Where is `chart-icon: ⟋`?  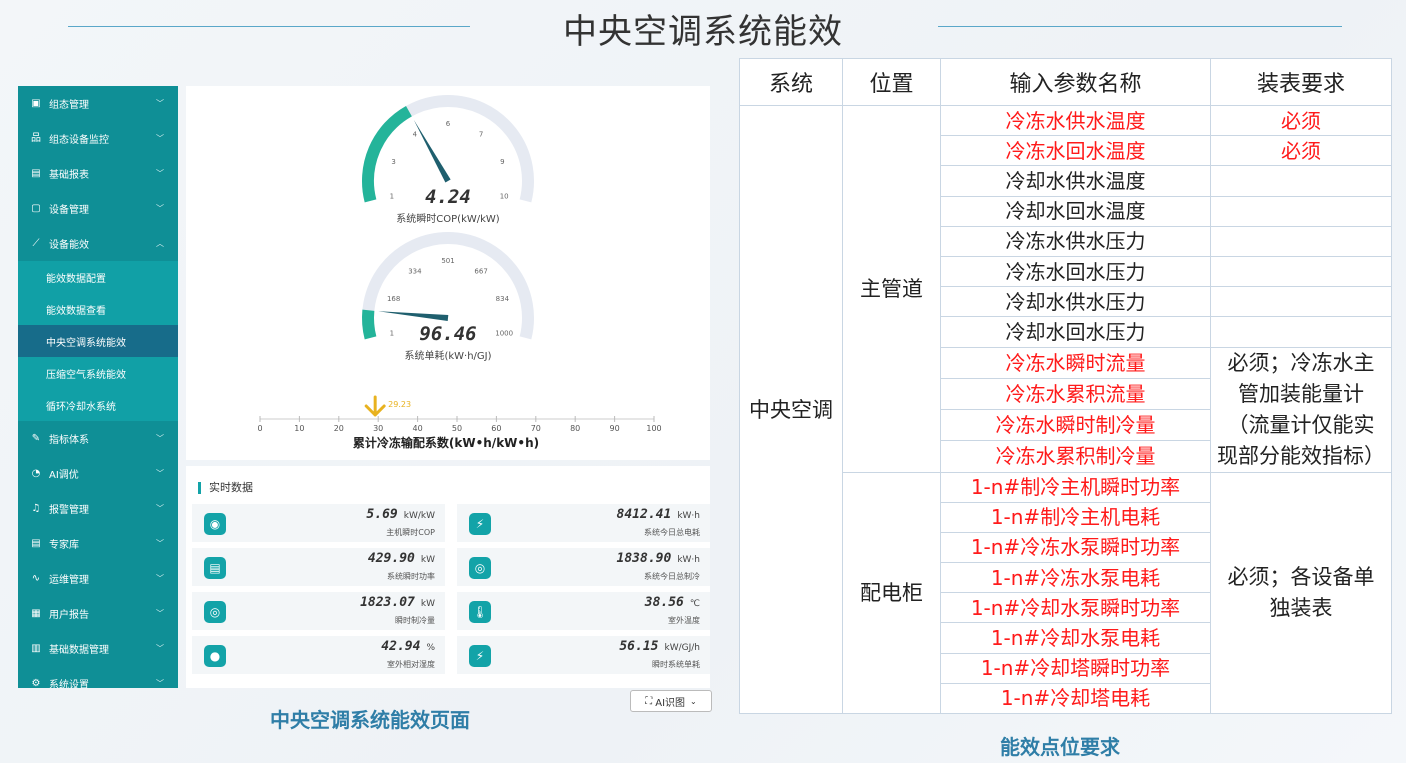 chart-icon: ⟋ is located at coordinates (36, 243).